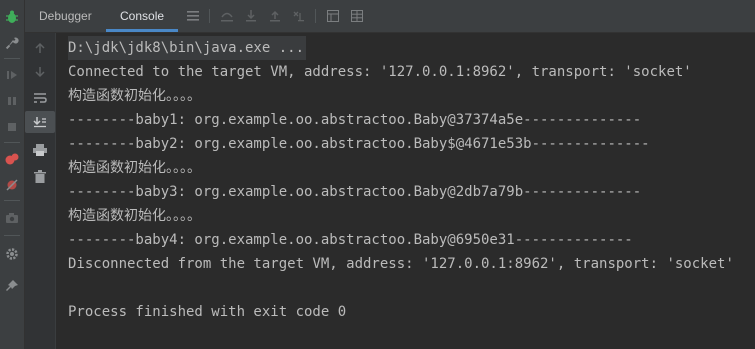  Describe the element at coordinates (12, 101) in the screenshot. I see `pause-icon` at that location.